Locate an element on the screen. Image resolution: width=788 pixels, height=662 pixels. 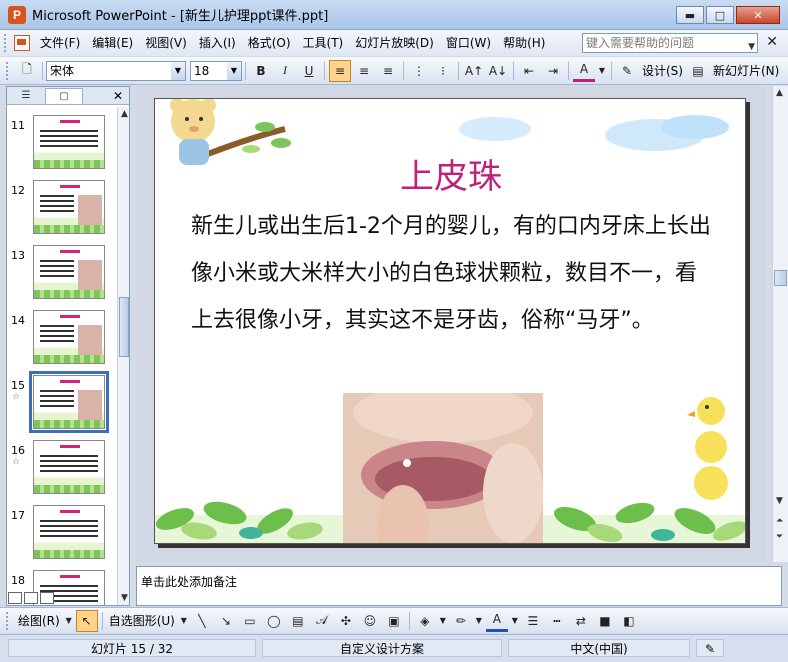
notes-placeholder: 单击此处添加备注 is located at coordinates (189, 581).